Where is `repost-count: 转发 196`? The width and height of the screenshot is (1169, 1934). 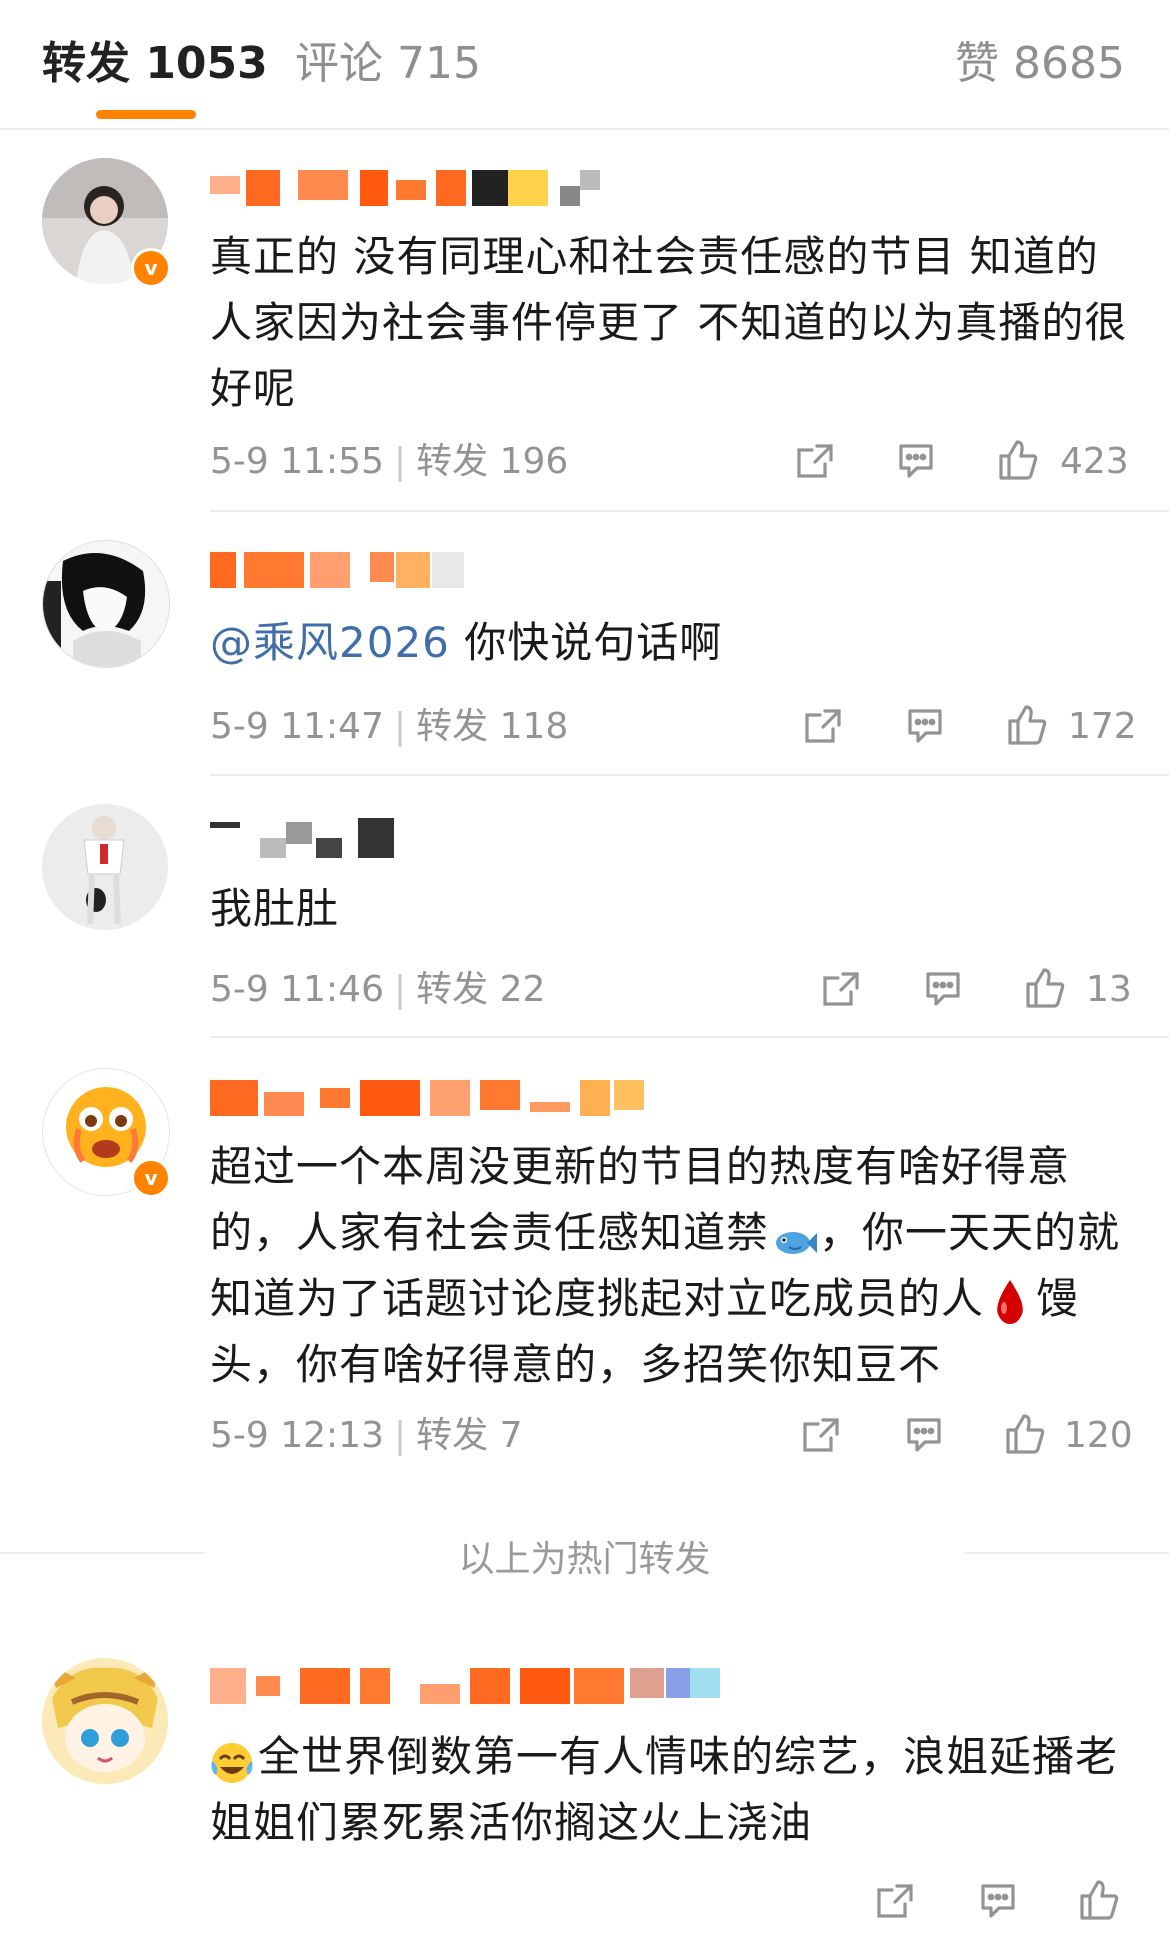 repost-count: 转发 196 is located at coordinates (492, 461).